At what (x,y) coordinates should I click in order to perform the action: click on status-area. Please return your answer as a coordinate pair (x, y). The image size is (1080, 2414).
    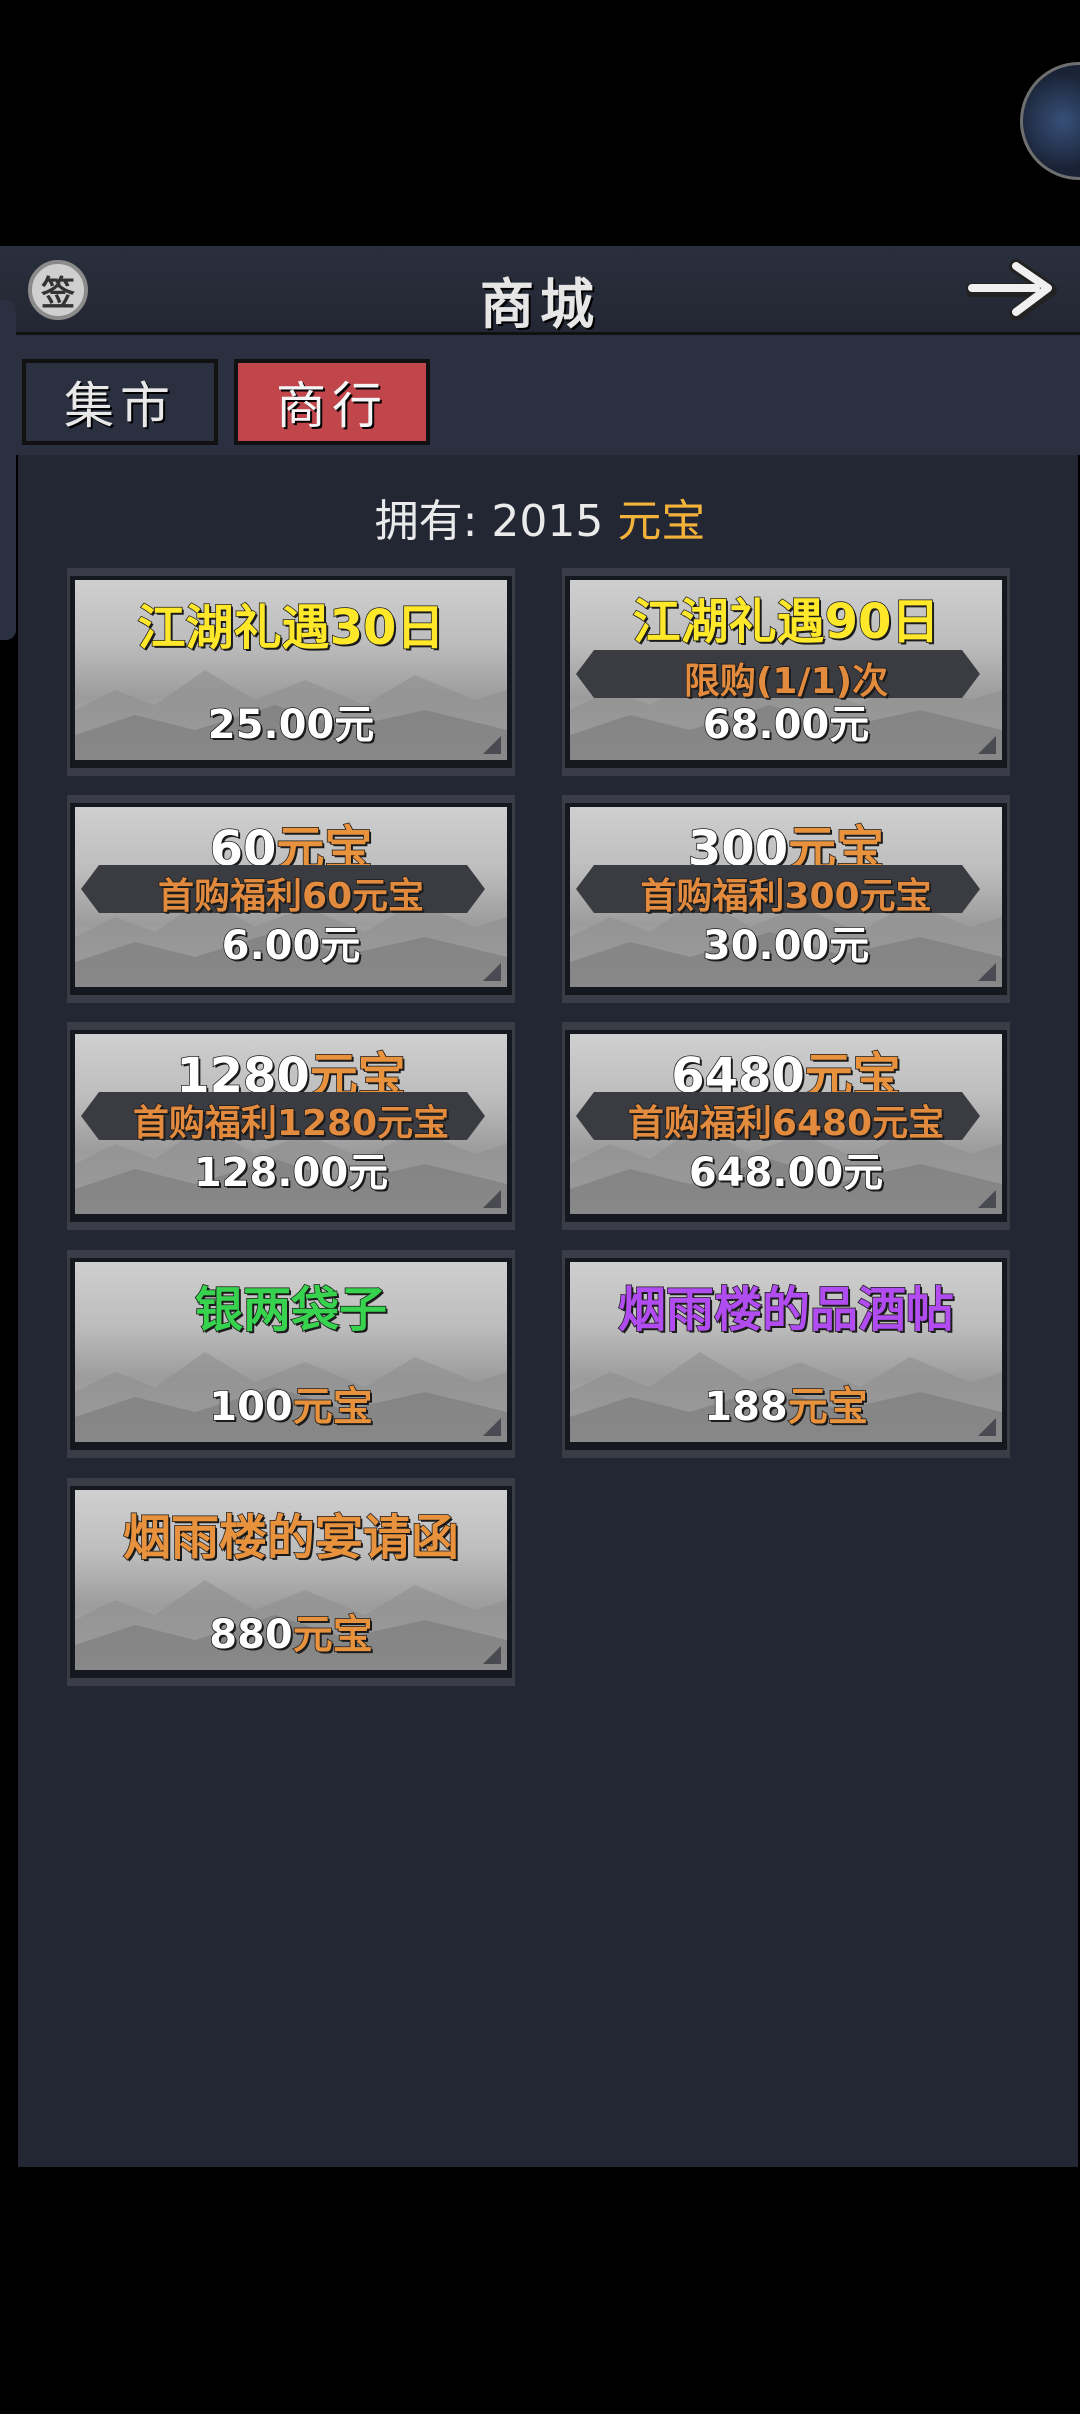
    Looking at the image, I should click on (540, 123).